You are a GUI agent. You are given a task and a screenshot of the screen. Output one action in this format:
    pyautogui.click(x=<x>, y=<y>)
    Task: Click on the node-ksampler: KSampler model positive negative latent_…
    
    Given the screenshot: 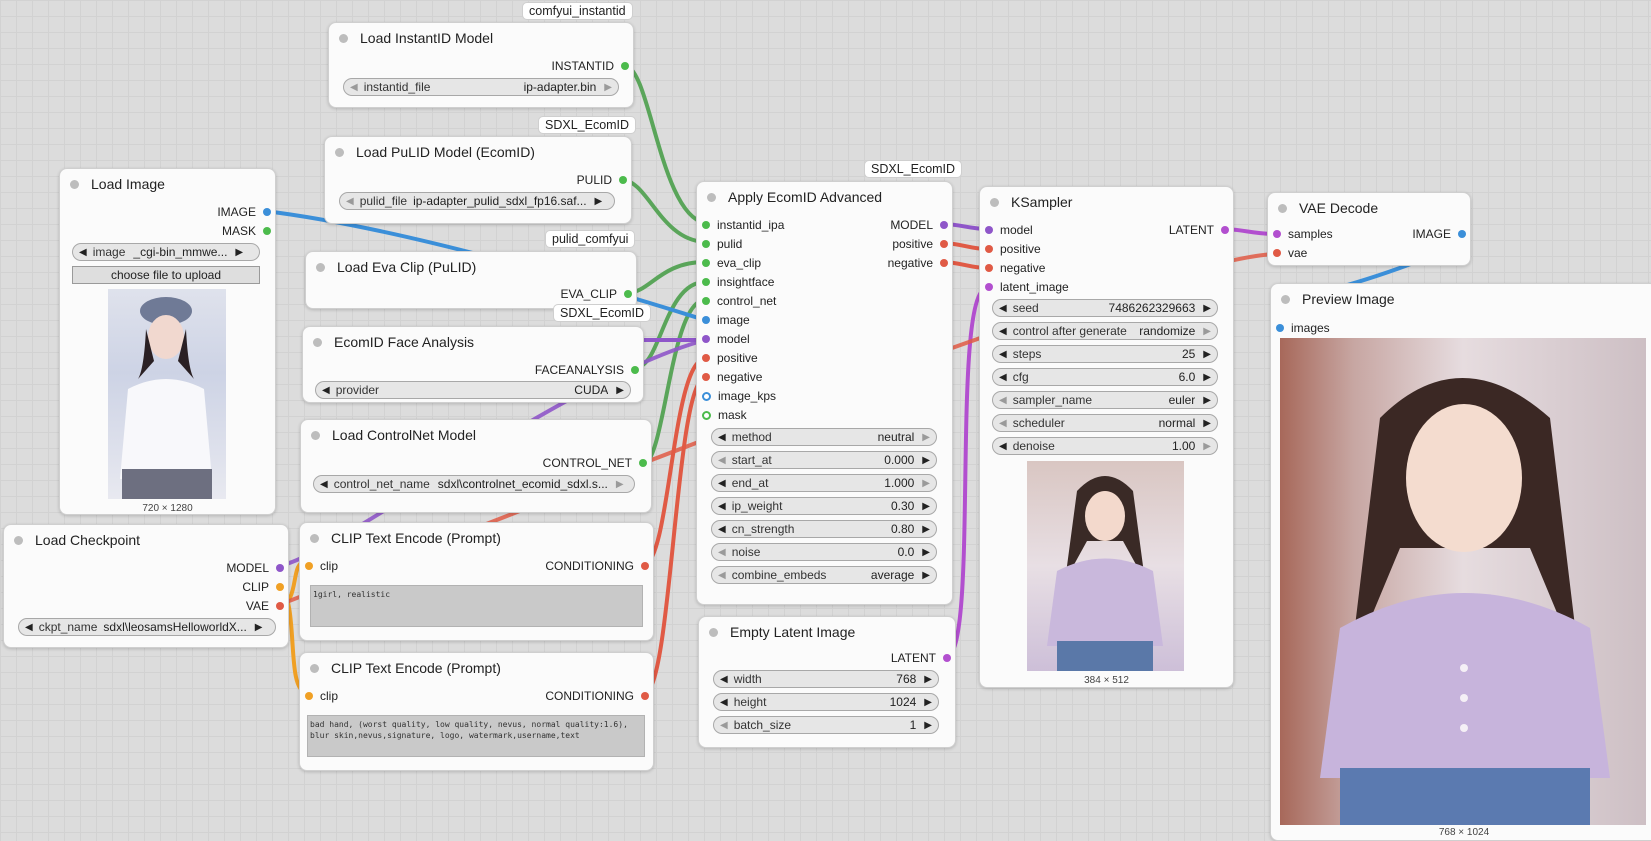 What is the action you would take?
    pyautogui.click(x=1106, y=437)
    